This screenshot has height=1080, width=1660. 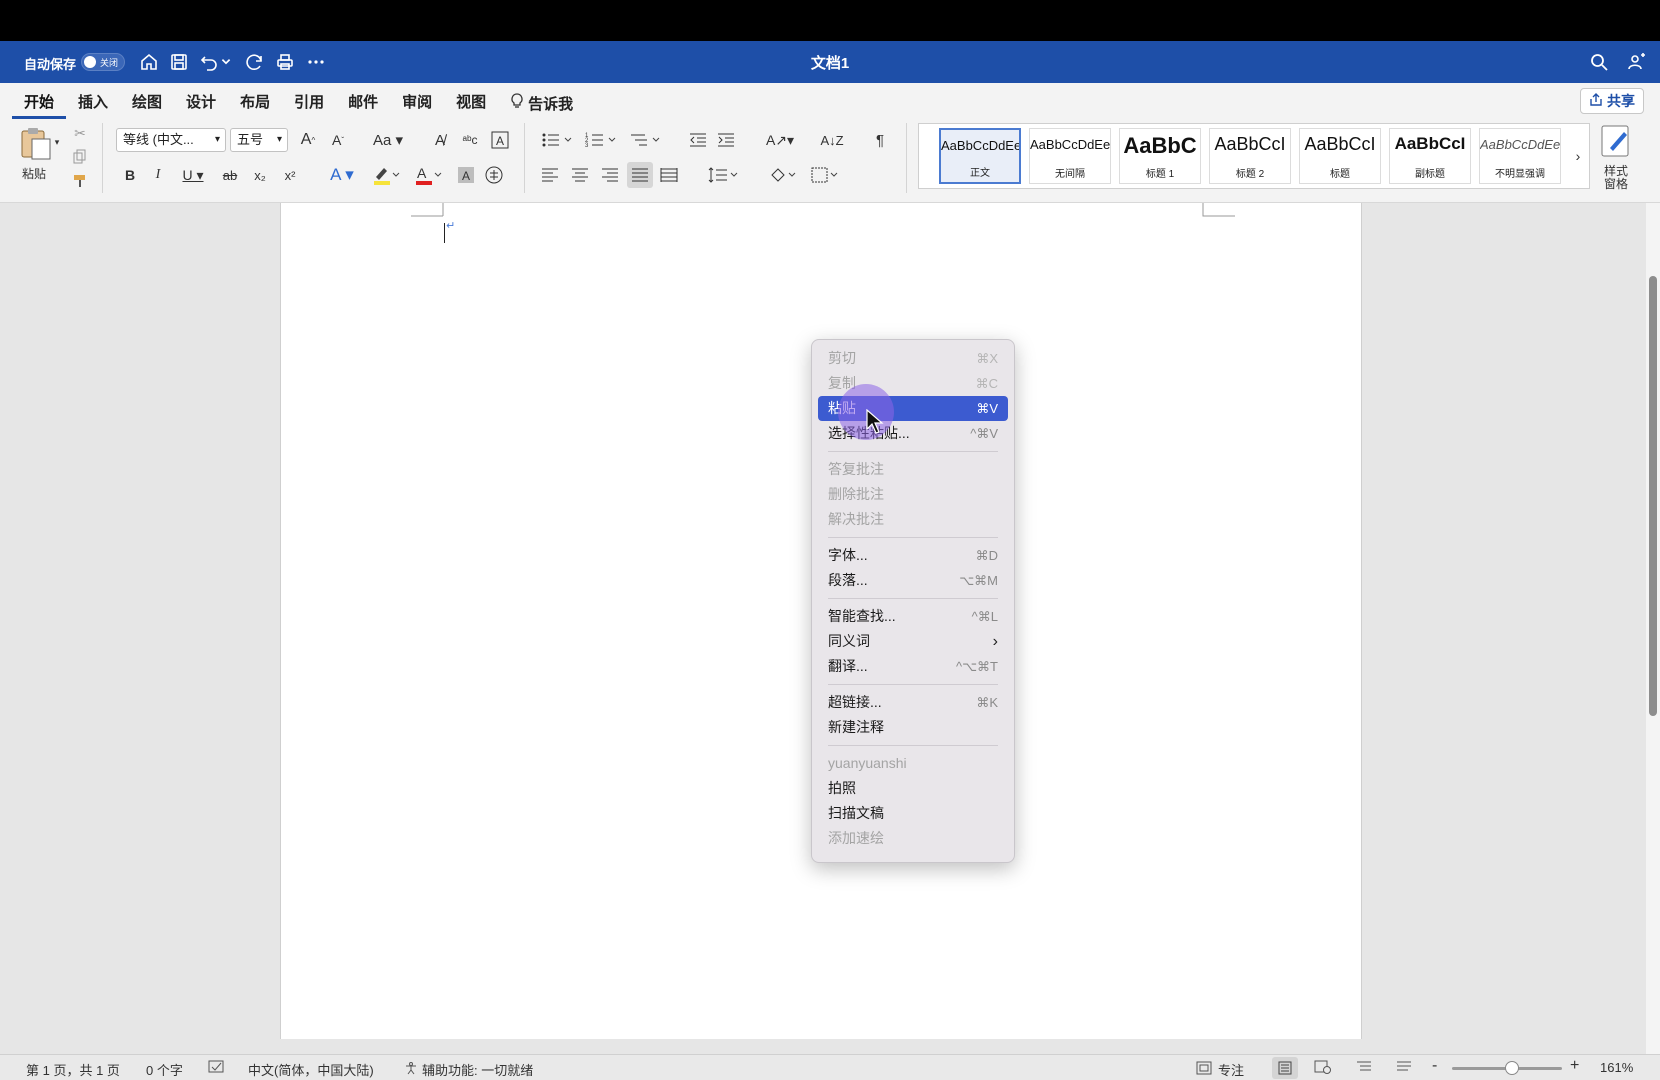 What do you see at coordinates (209, 62) in the screenshot?
I see `undo-icon` at bounding box center [209, 62].